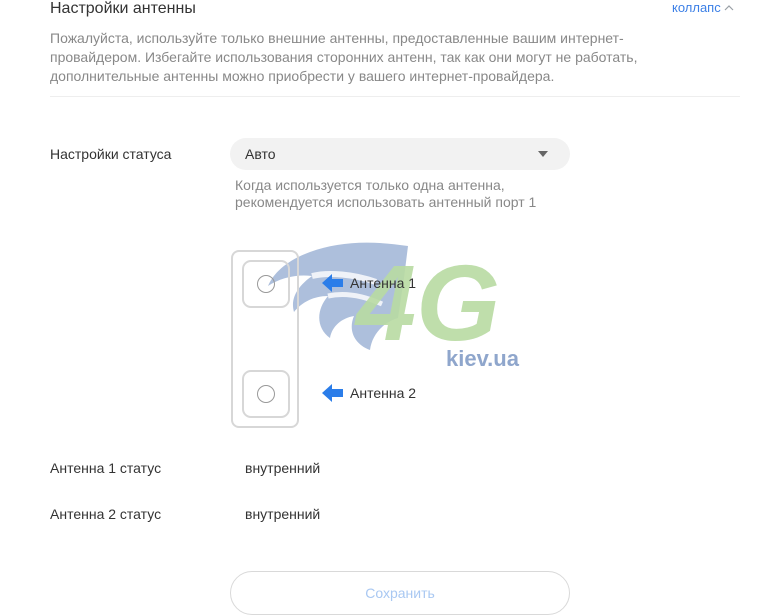 This screenshot has height=615, width=758. I want to click on divider, so click(395, 96).